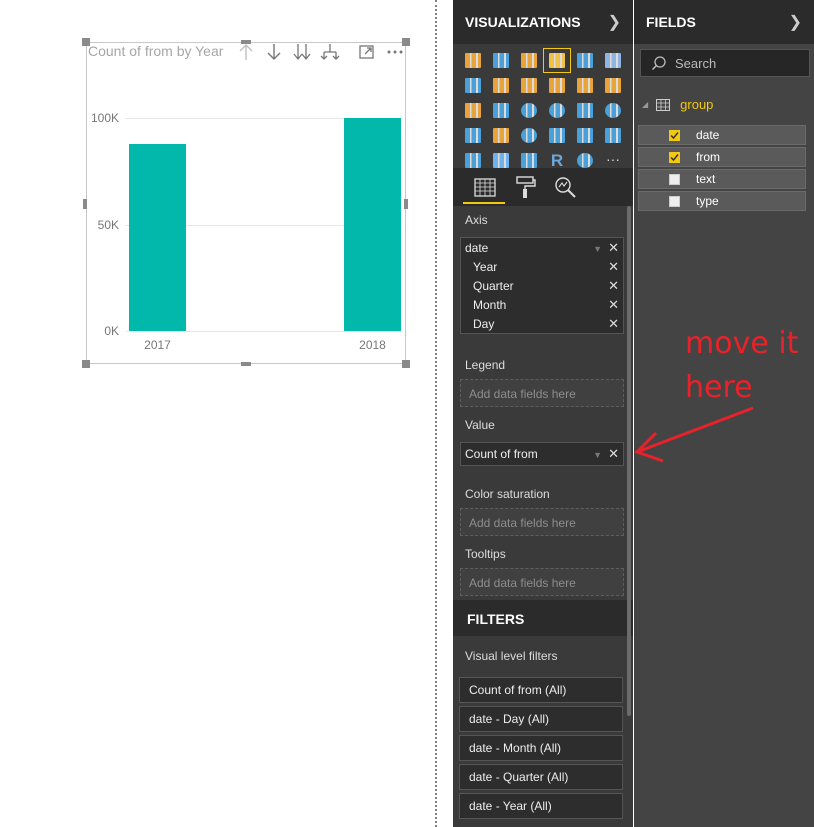 This screenshot has width=814, height=827. Describe the element at coordinates (542, 582) in the screenshot. I see `tooltips-dropzone: Add data fields here` at that location.